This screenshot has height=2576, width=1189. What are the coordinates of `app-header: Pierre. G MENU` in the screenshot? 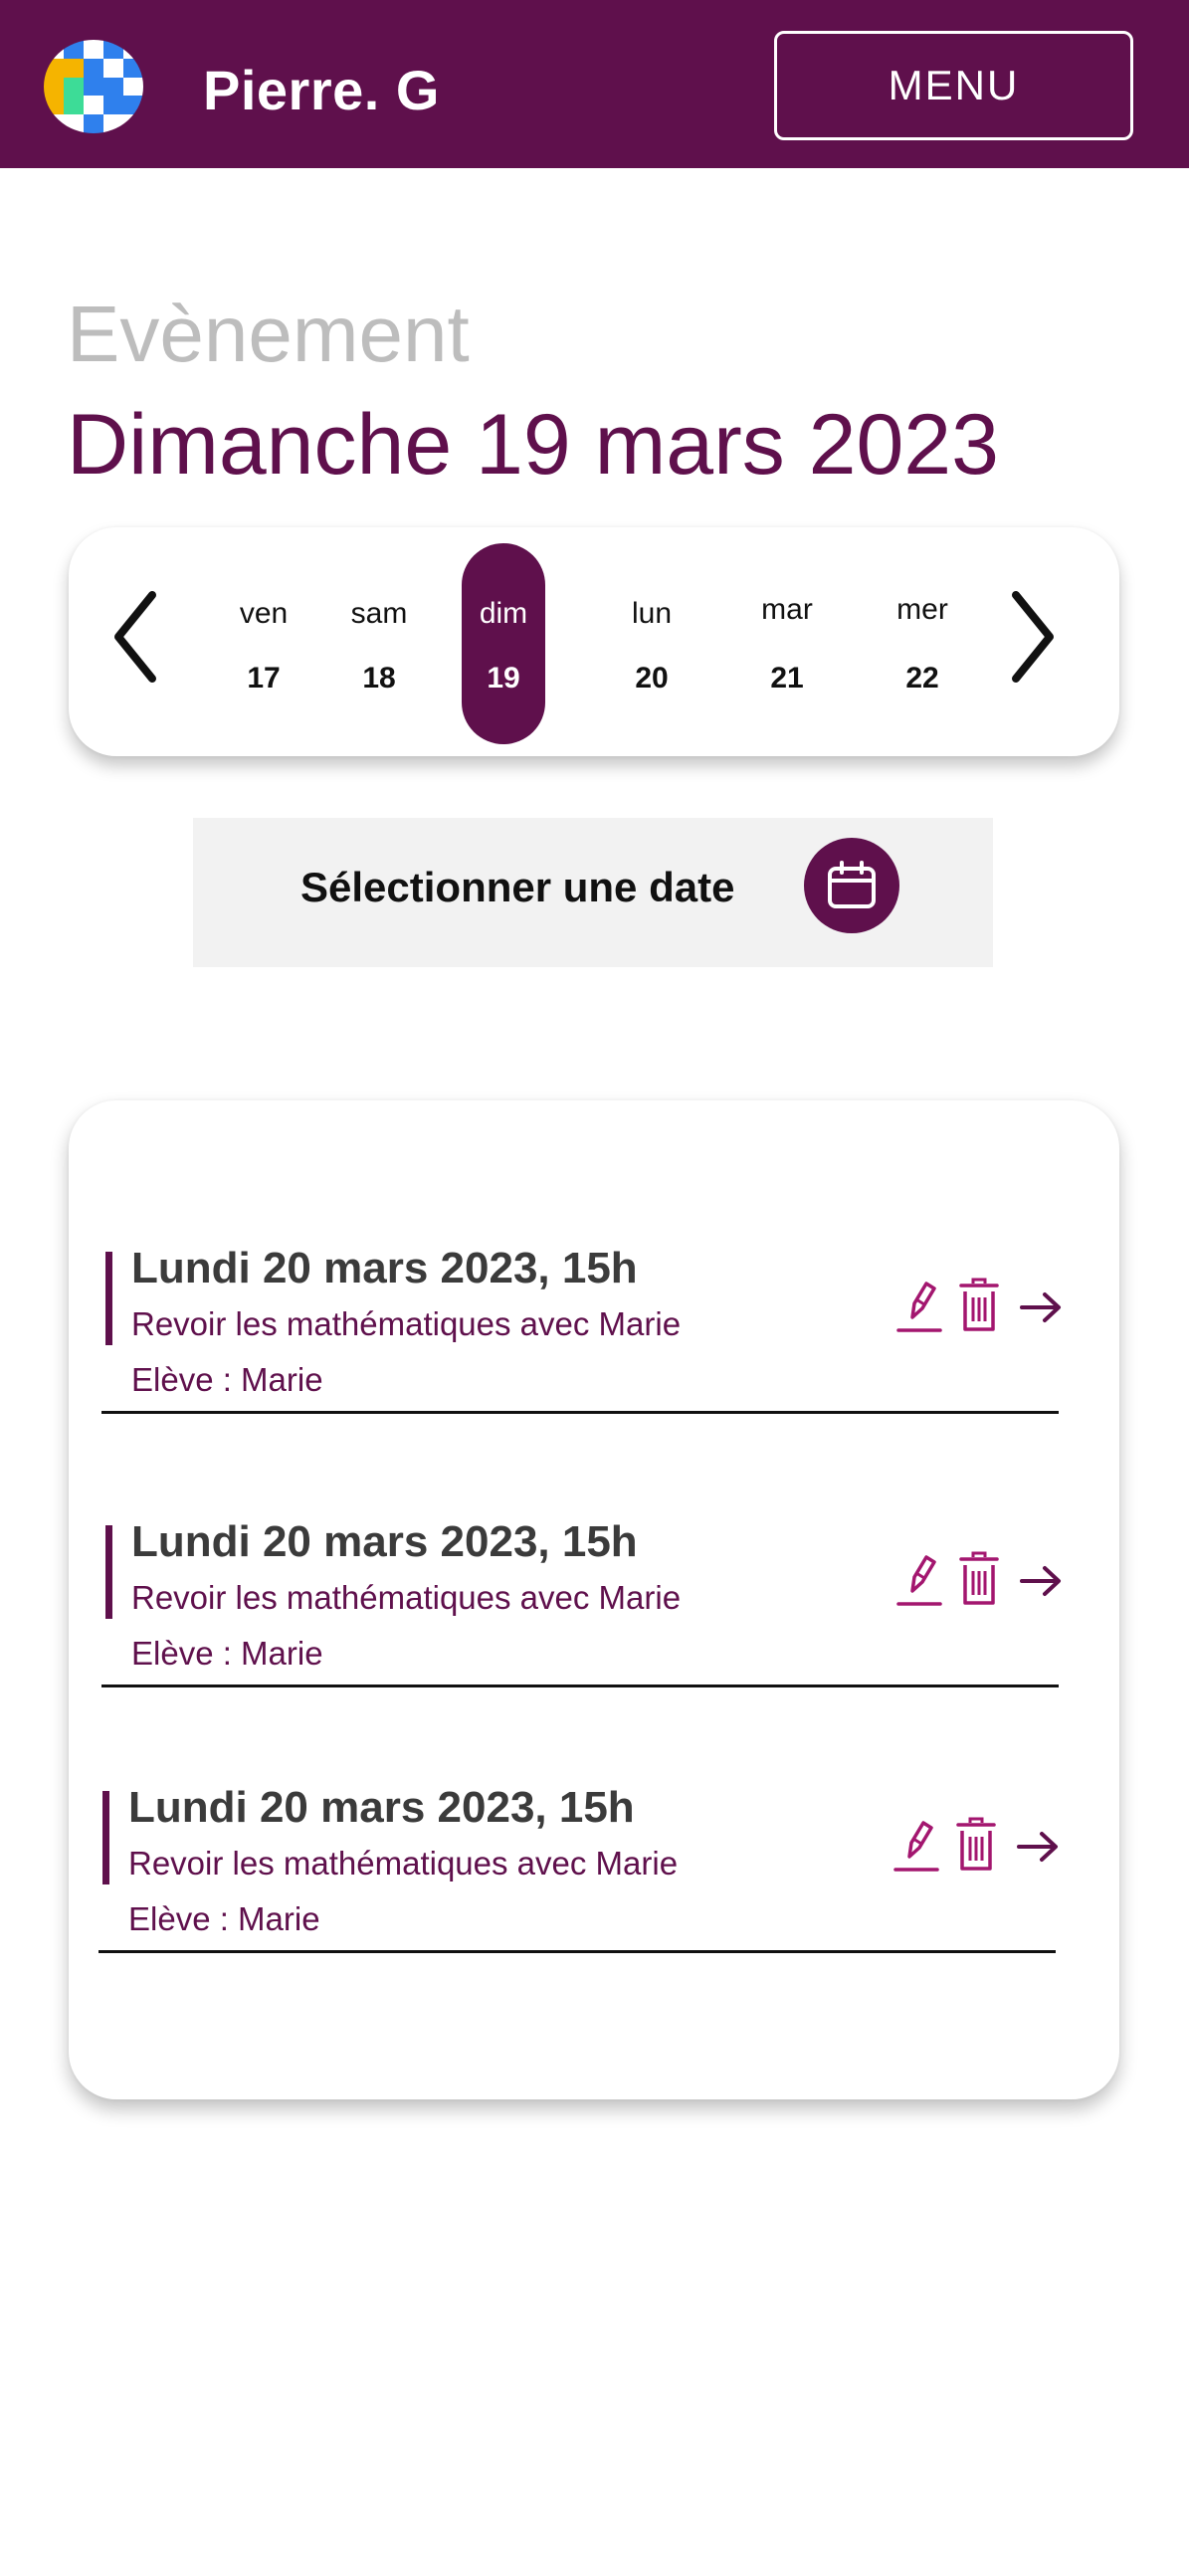 It's located at (594, 84).